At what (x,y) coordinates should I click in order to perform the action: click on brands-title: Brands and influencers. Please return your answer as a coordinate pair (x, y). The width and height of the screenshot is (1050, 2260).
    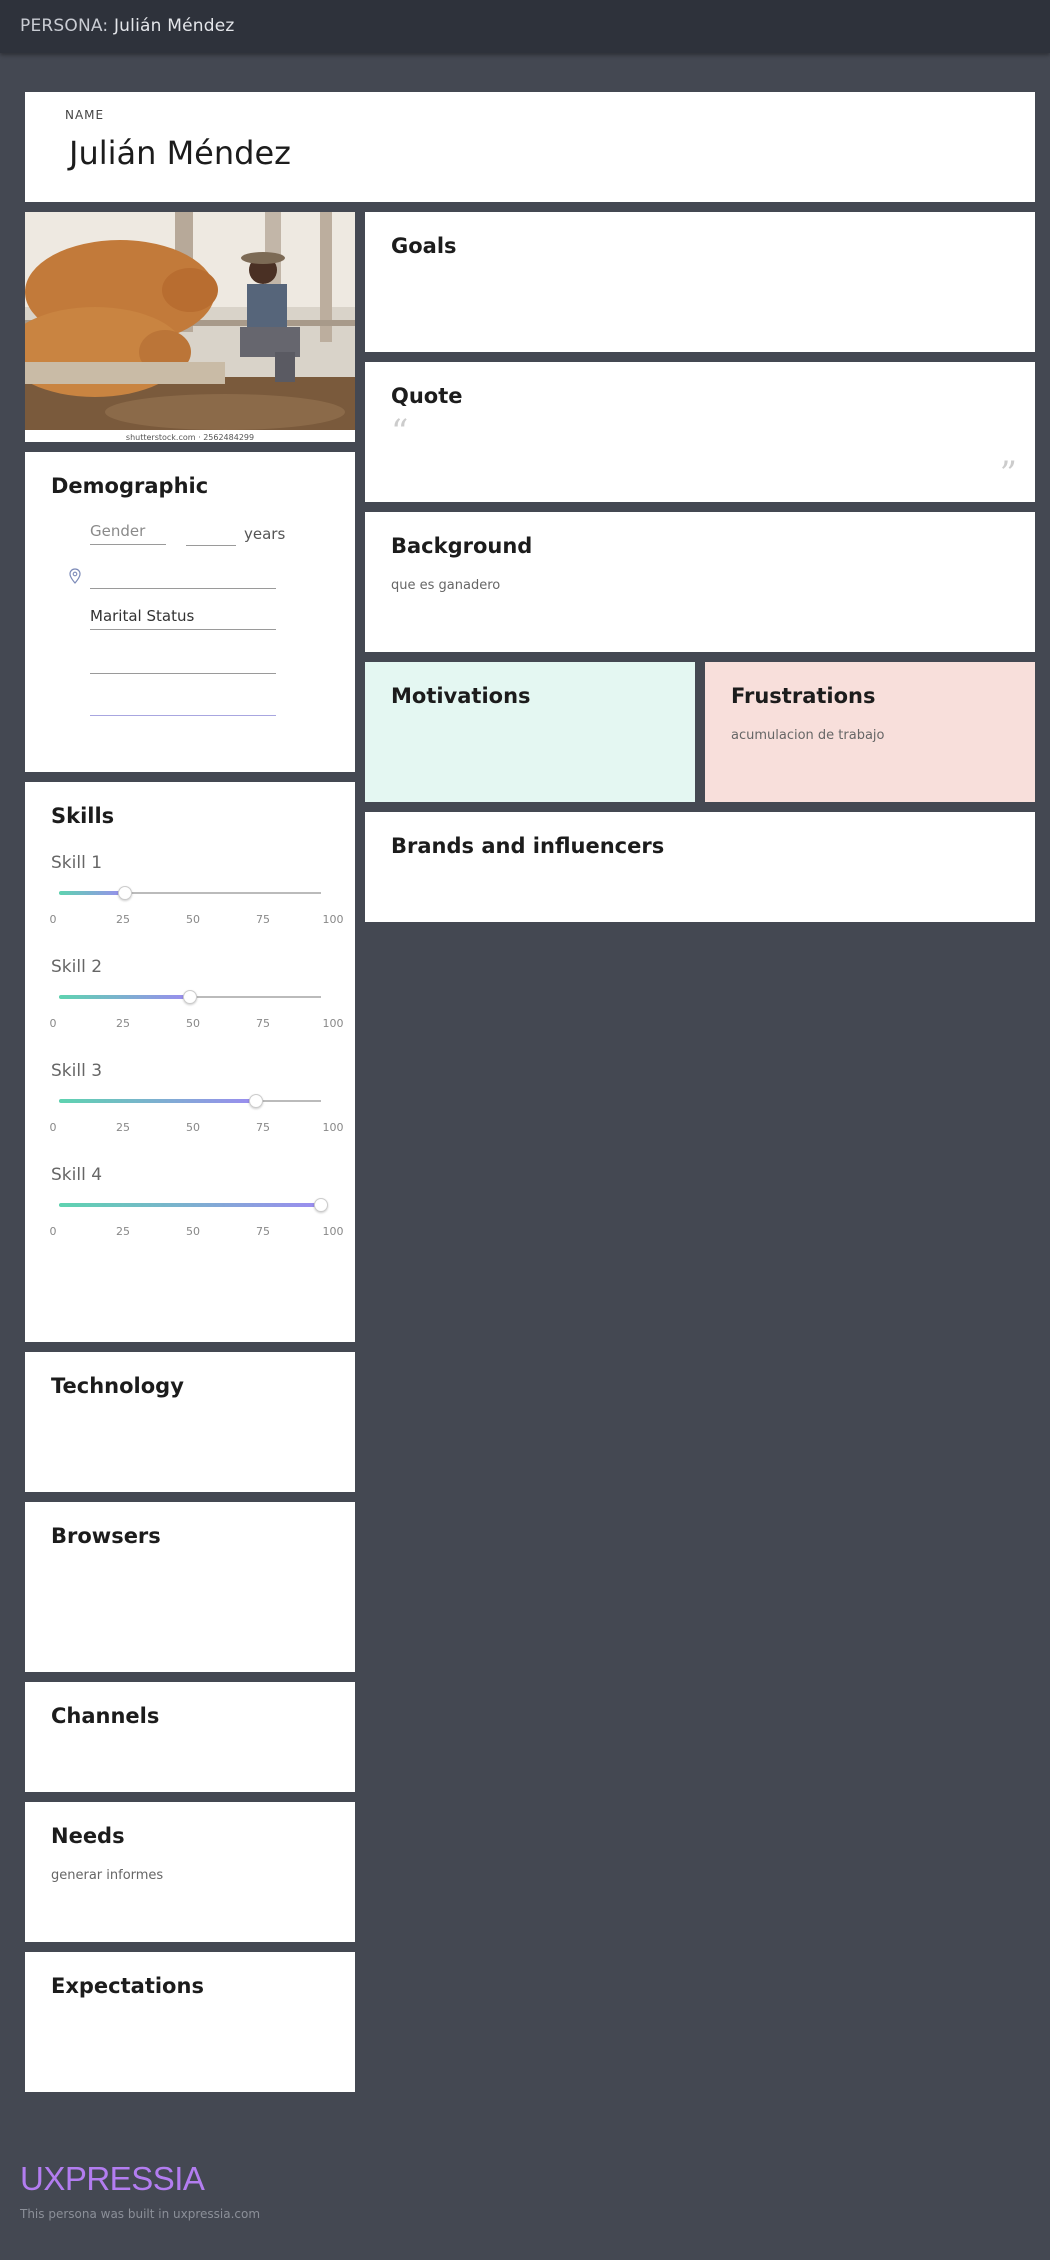
    Looking at the image, I should click on (528, 846).